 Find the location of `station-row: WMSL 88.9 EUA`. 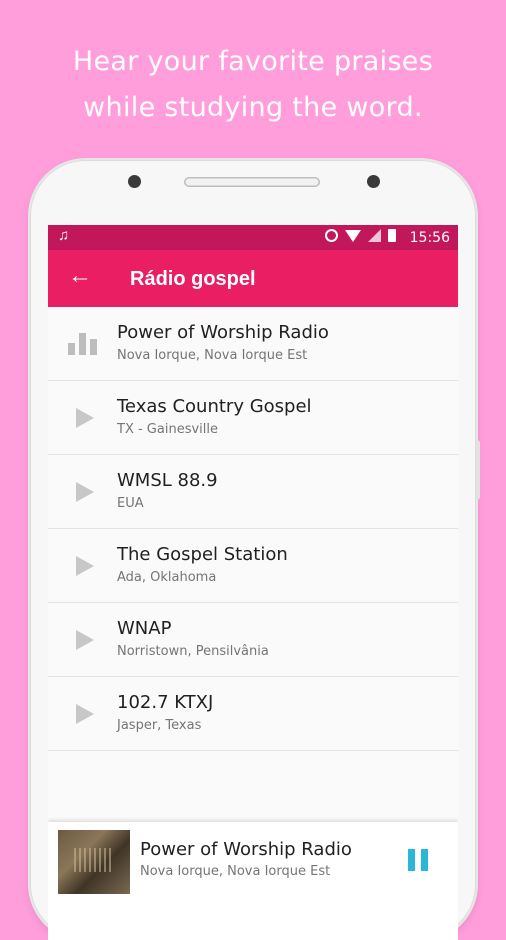

station-row: WMSL 88.9 EUA is located at coordinates (253, 492).